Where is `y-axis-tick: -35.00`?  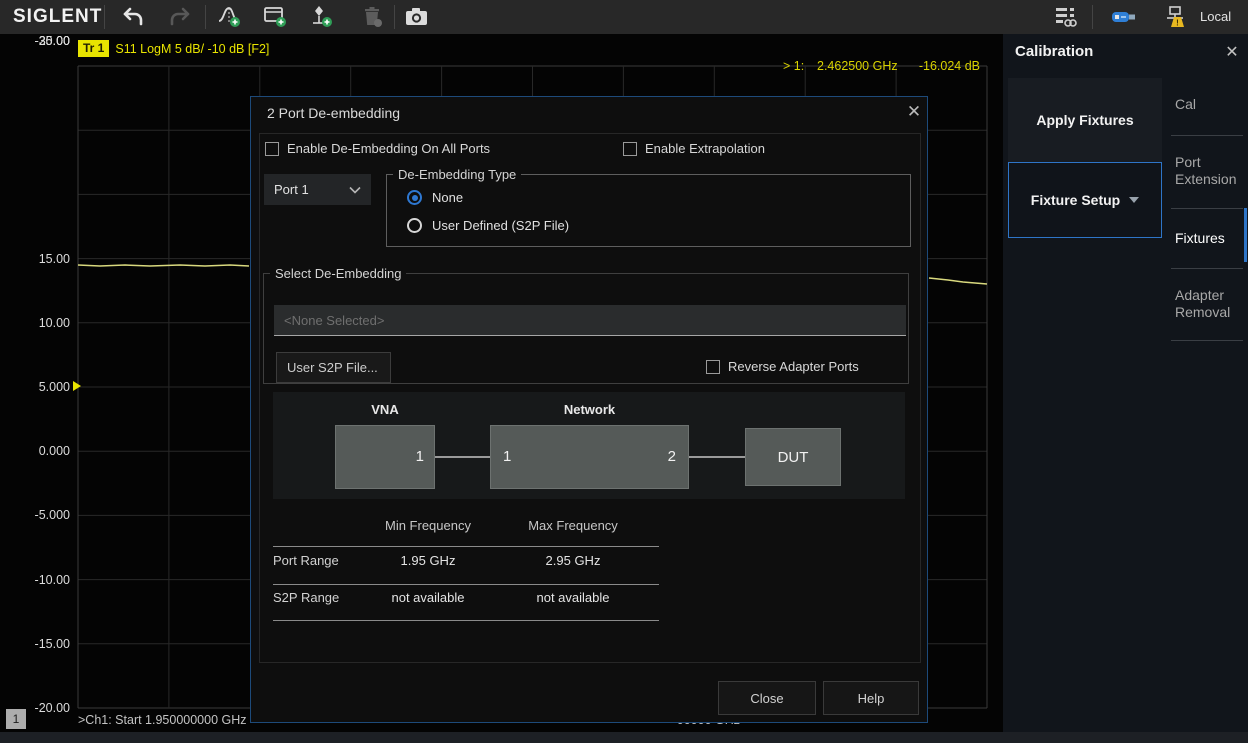
y-axis-tick: -35.00 is located at coordinates (52, 41).